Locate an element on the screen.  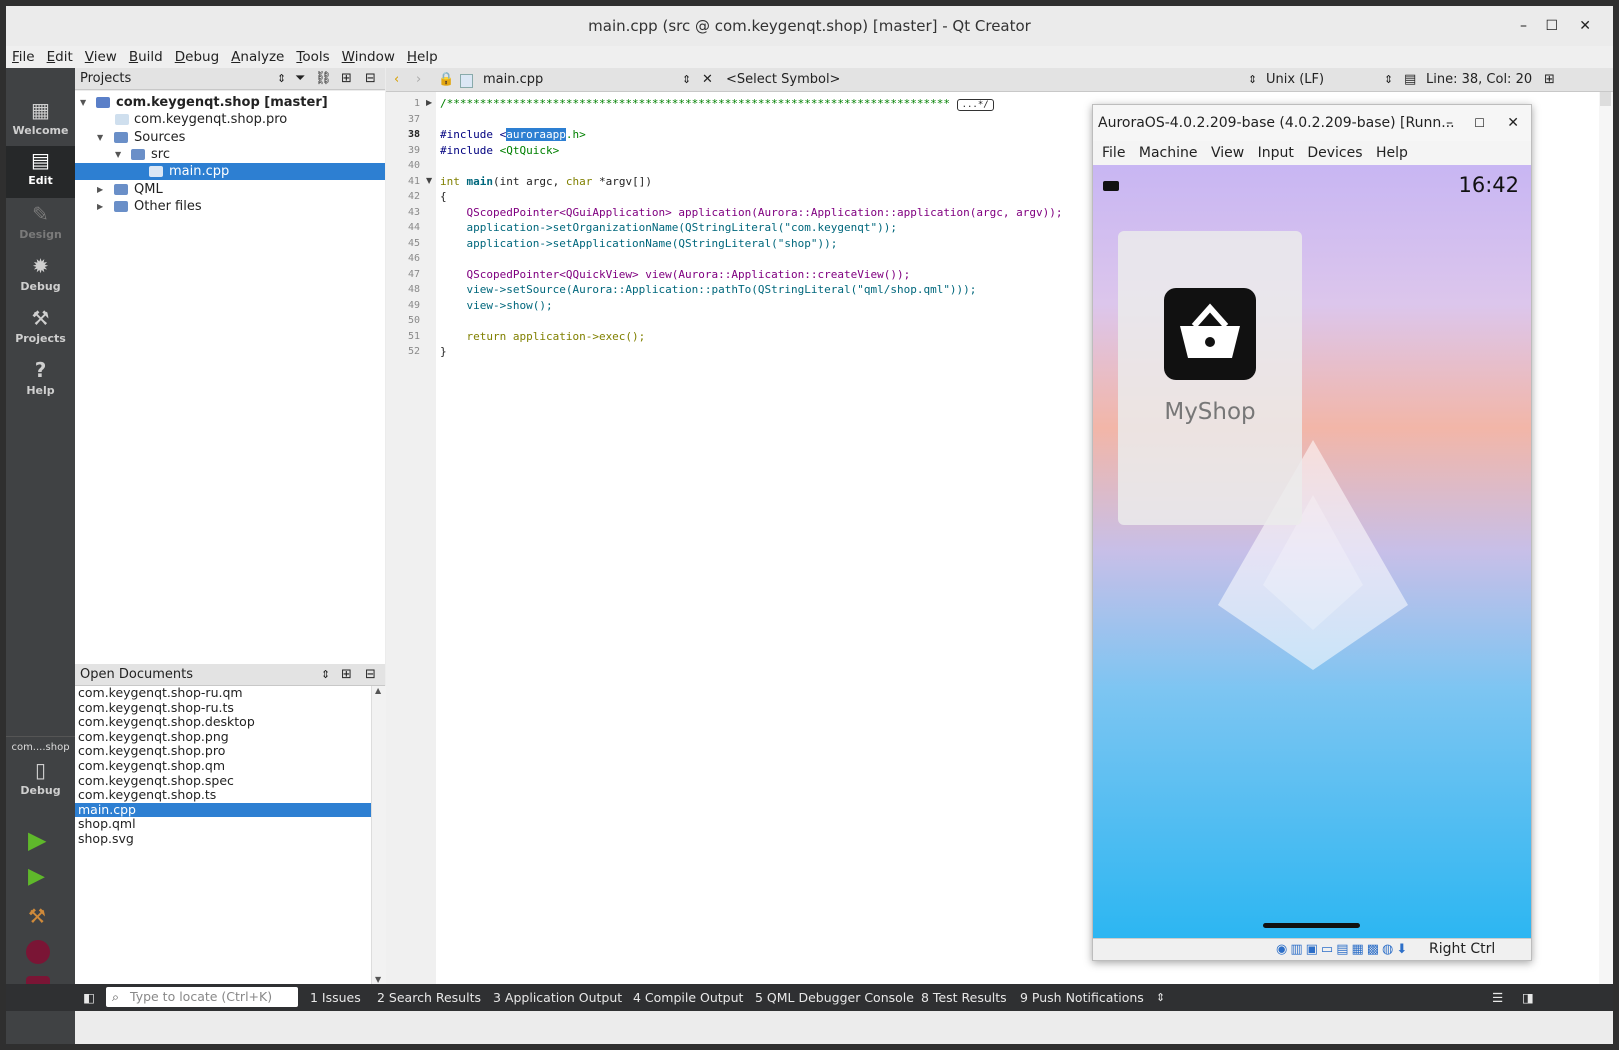
kit-selector: ▯ Debug is located at coordinates (40, 782).